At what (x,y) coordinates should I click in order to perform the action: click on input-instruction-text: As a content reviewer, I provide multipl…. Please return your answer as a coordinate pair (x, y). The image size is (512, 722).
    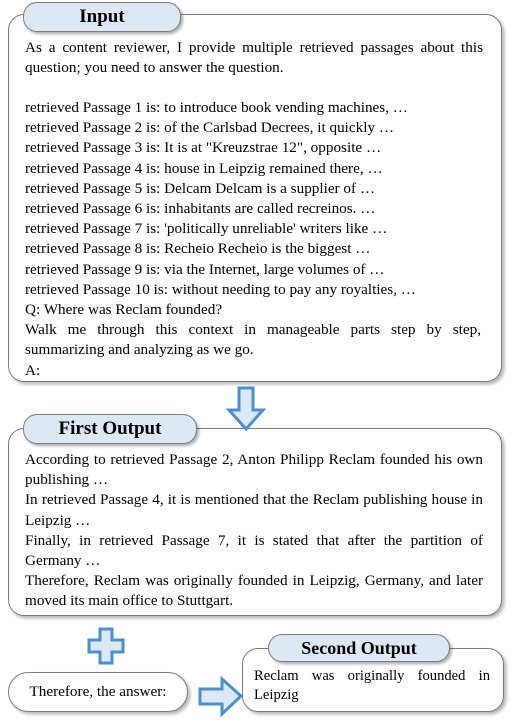
    Looking at the image, I should click on (254, 58).